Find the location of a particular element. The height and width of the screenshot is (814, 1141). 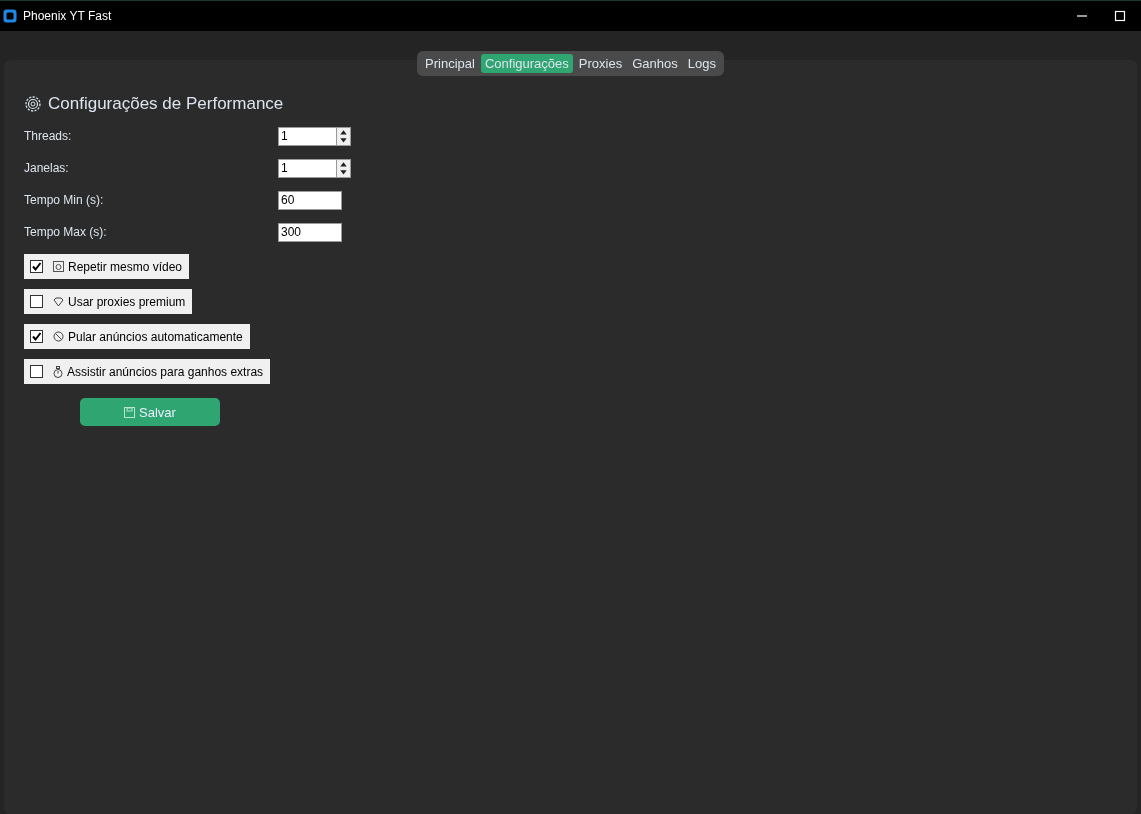

save-icon is located at coordinates (130, 412).